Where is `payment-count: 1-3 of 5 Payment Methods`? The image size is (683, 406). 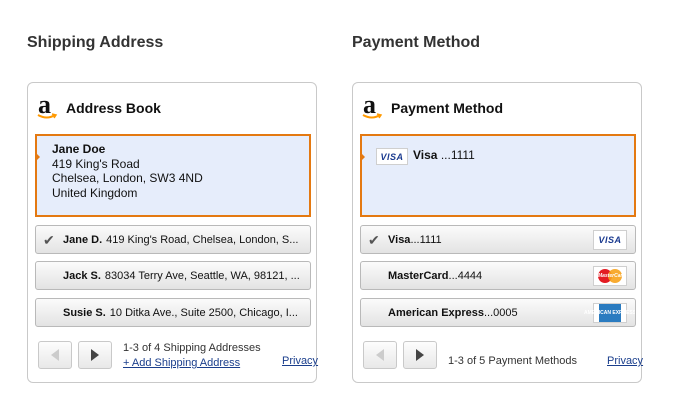
payment-count: 1-3 of 5 Payment Methods is located at coordinates (513, 361).